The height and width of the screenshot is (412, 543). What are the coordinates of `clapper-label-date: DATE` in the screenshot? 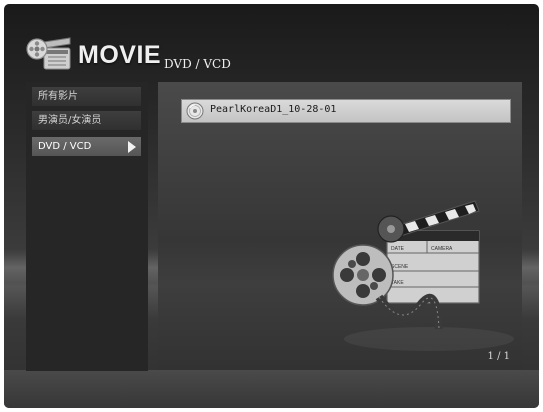 It's located at (398, 249).